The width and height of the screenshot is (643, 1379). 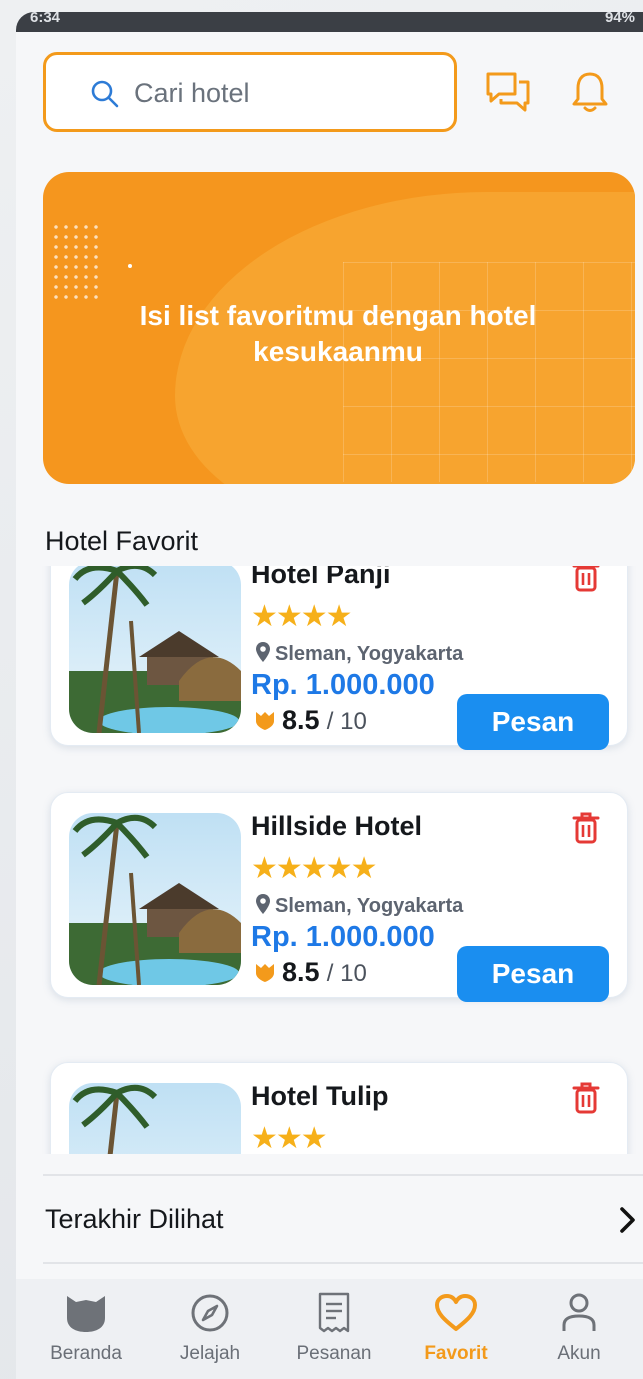 What do you see at coordinates (210, 1353) in the screenshot?
I see `nav-label: Jelajah` at bounding box center [210, 1353].